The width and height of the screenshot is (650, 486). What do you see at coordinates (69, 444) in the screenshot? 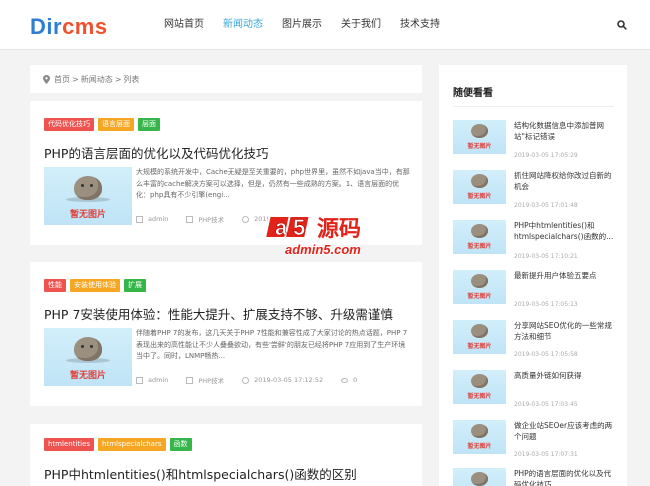
I see `tag: htmlentities` at bounding box center [69, 444].